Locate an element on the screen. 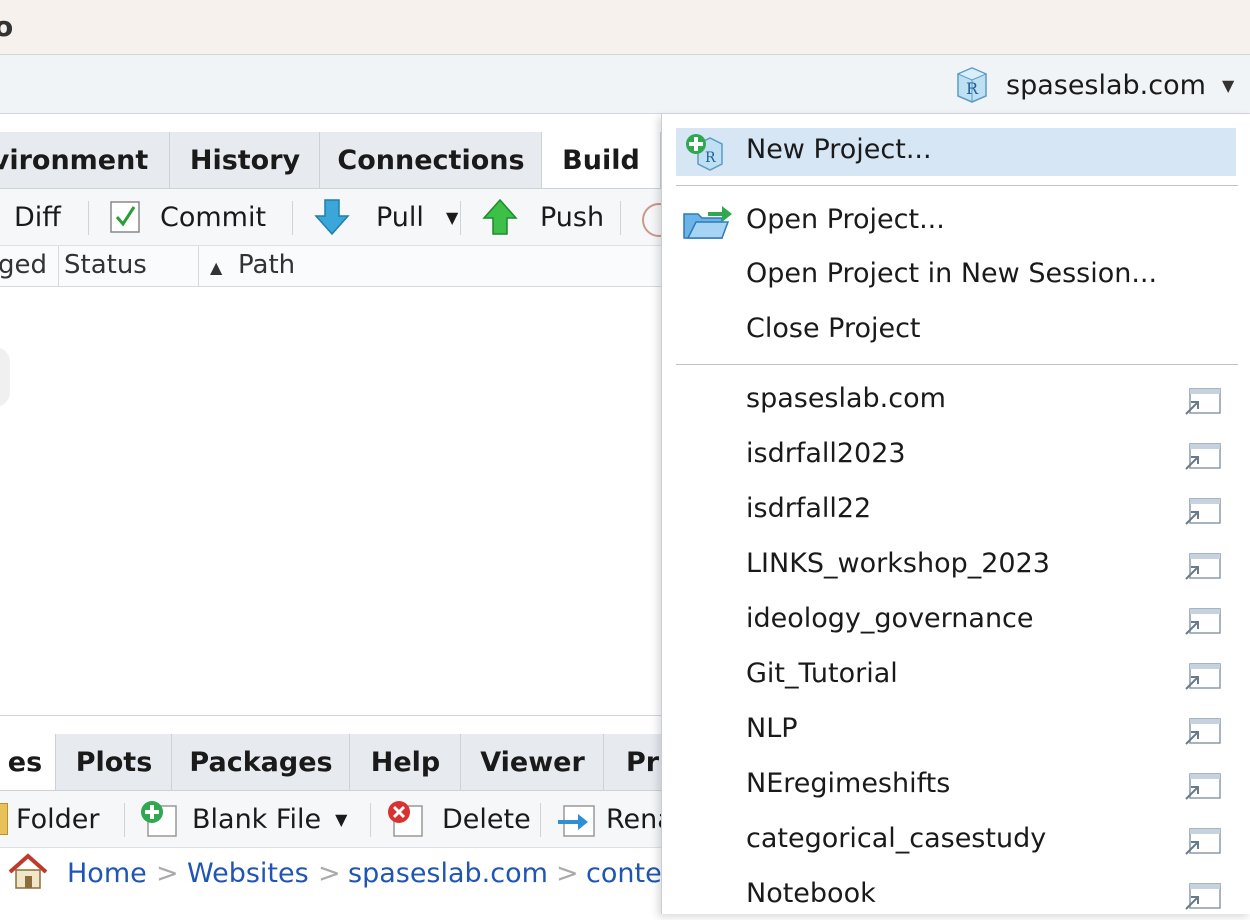 The width and height of the screenshot is (1250, 920). tab-label: Connections is located at coordinates (431, 160).